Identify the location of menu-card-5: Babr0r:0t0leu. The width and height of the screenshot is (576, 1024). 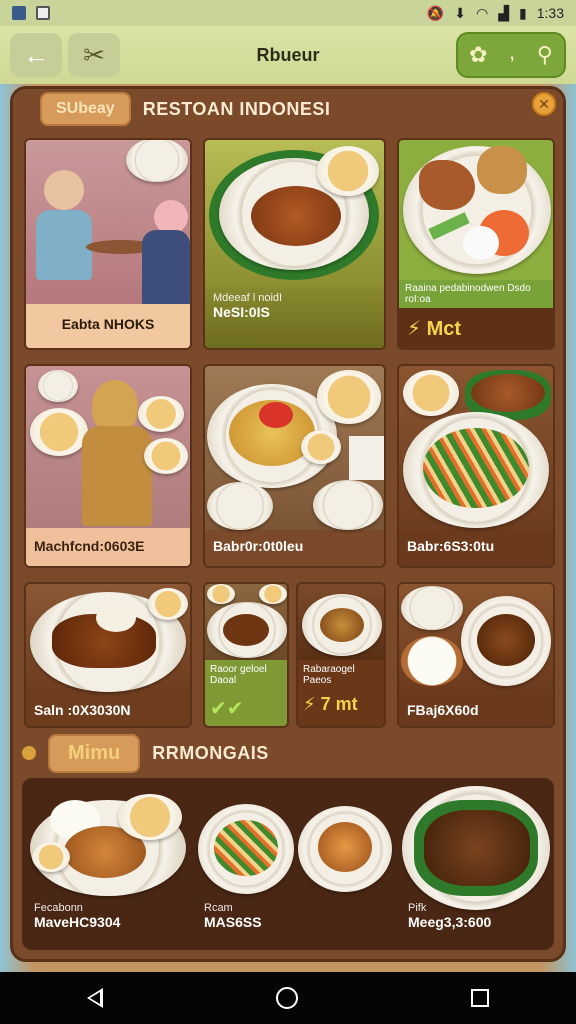
(294, 466).